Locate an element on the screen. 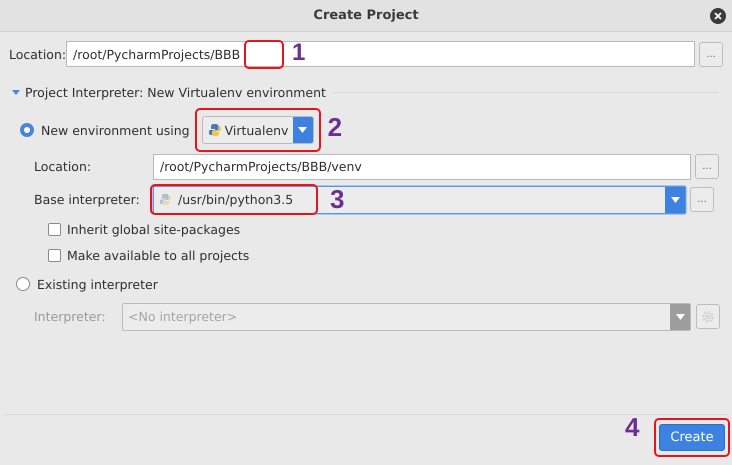 This screenshot has height=465, width=732. checkbox-label: Inherit global site-packages is located at coordinates (153, 229).